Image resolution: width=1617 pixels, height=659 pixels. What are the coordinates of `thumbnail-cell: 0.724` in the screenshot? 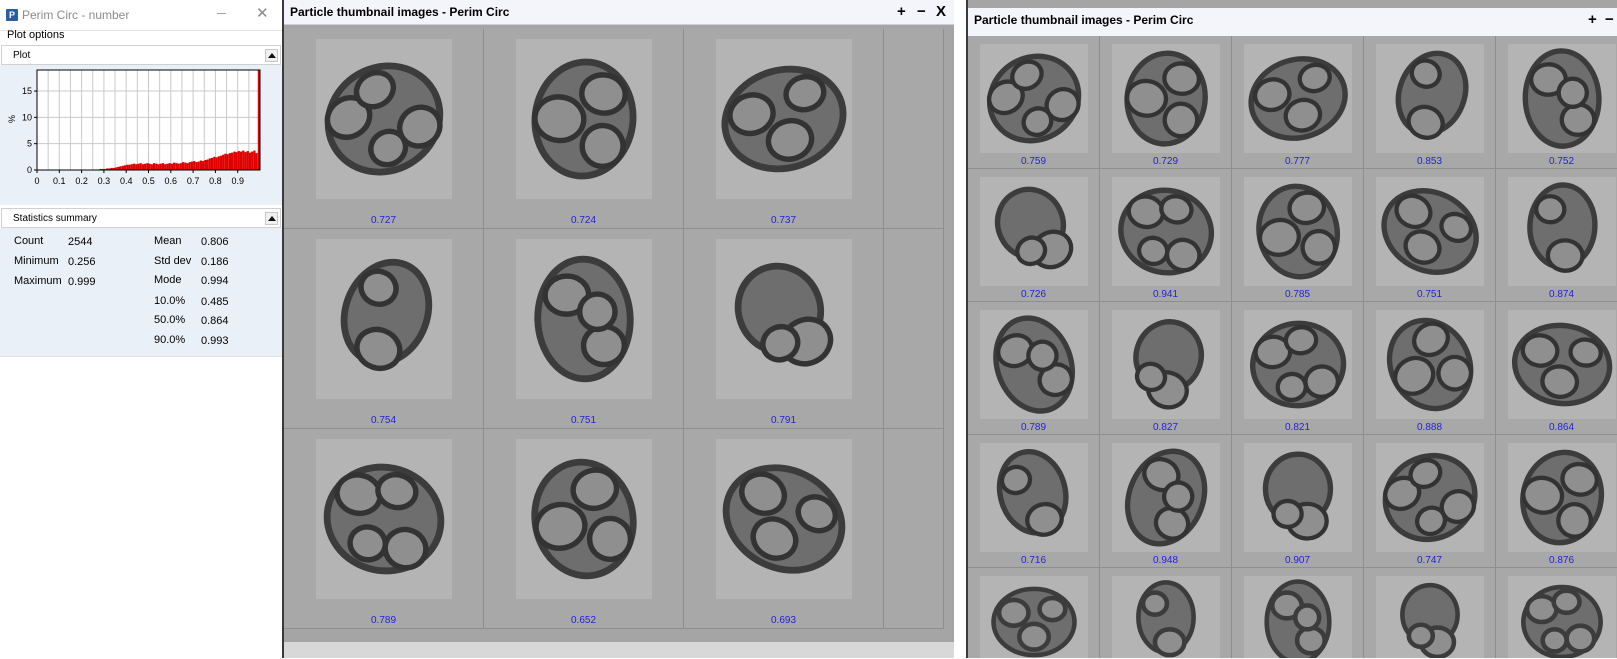 It's located at (584, 129).